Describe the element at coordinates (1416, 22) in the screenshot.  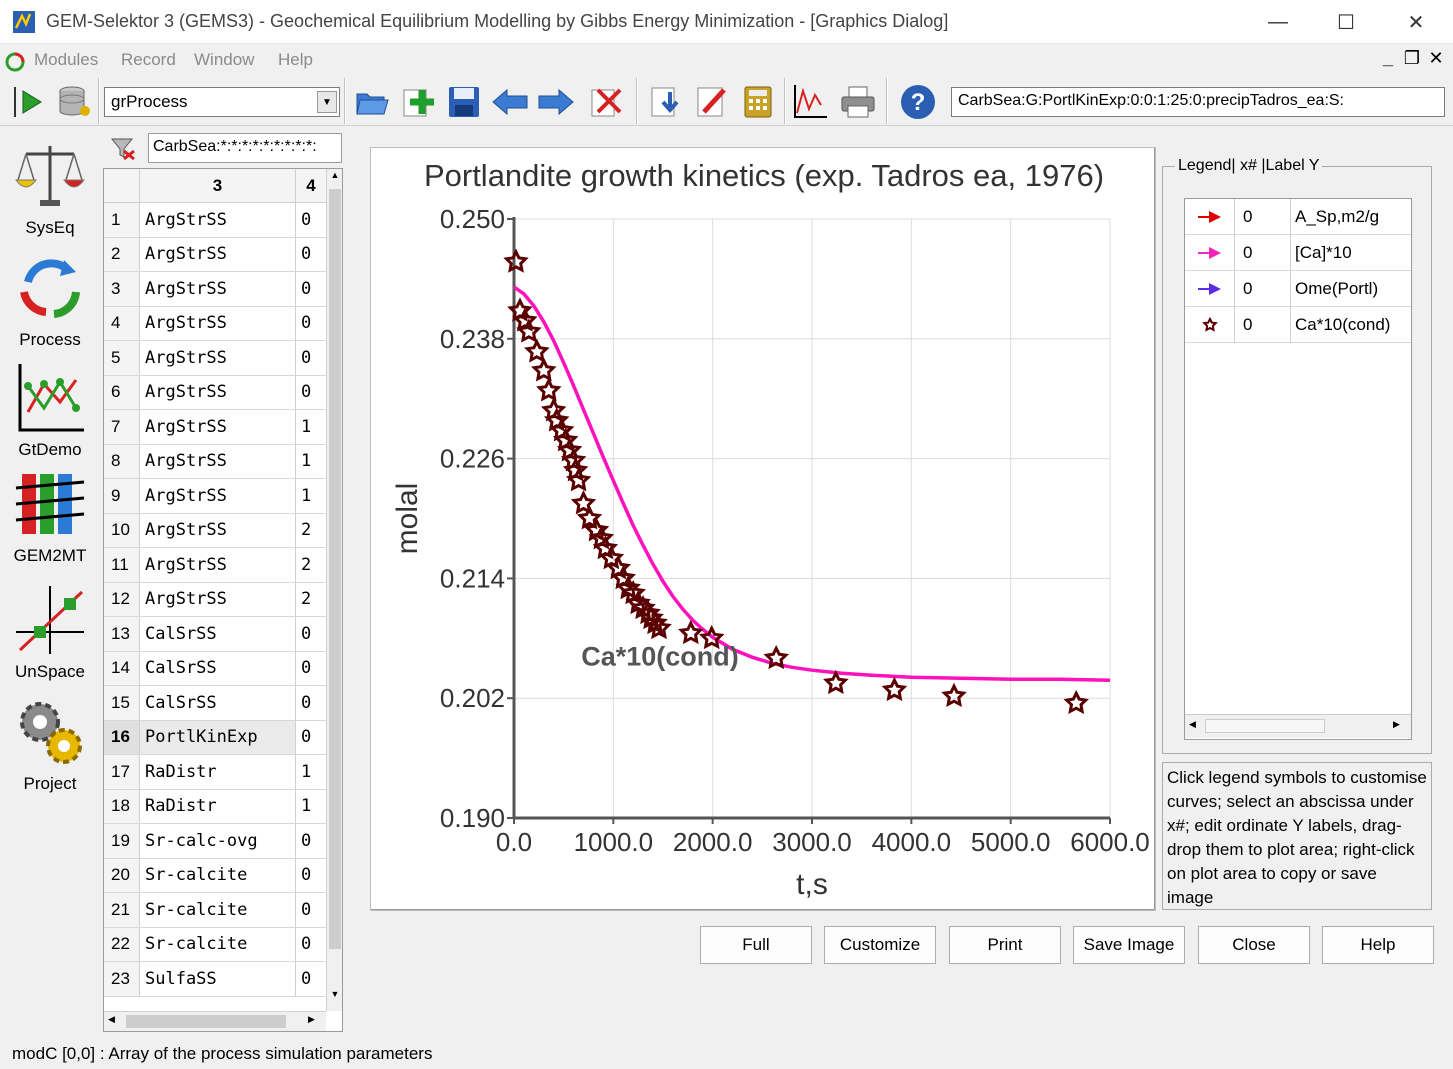
I see `close-window-button: ✕` at that location.